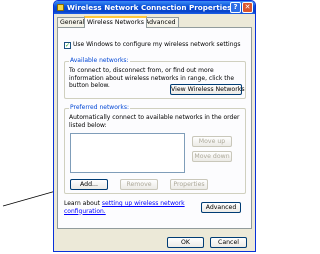  I want to click on cancel-button: Cancel, so click(228, 242).